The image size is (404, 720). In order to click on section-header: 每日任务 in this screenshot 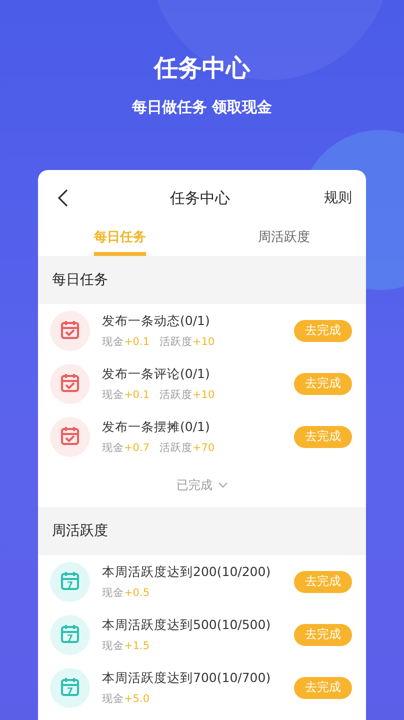, I will do `click(202, 280)`.